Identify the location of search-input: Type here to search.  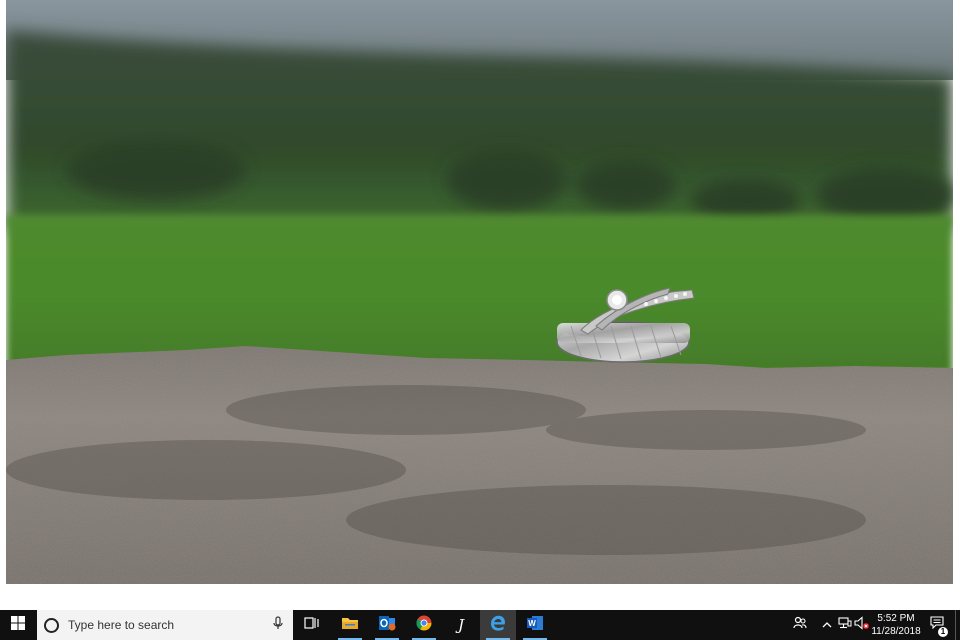
(165, 625).